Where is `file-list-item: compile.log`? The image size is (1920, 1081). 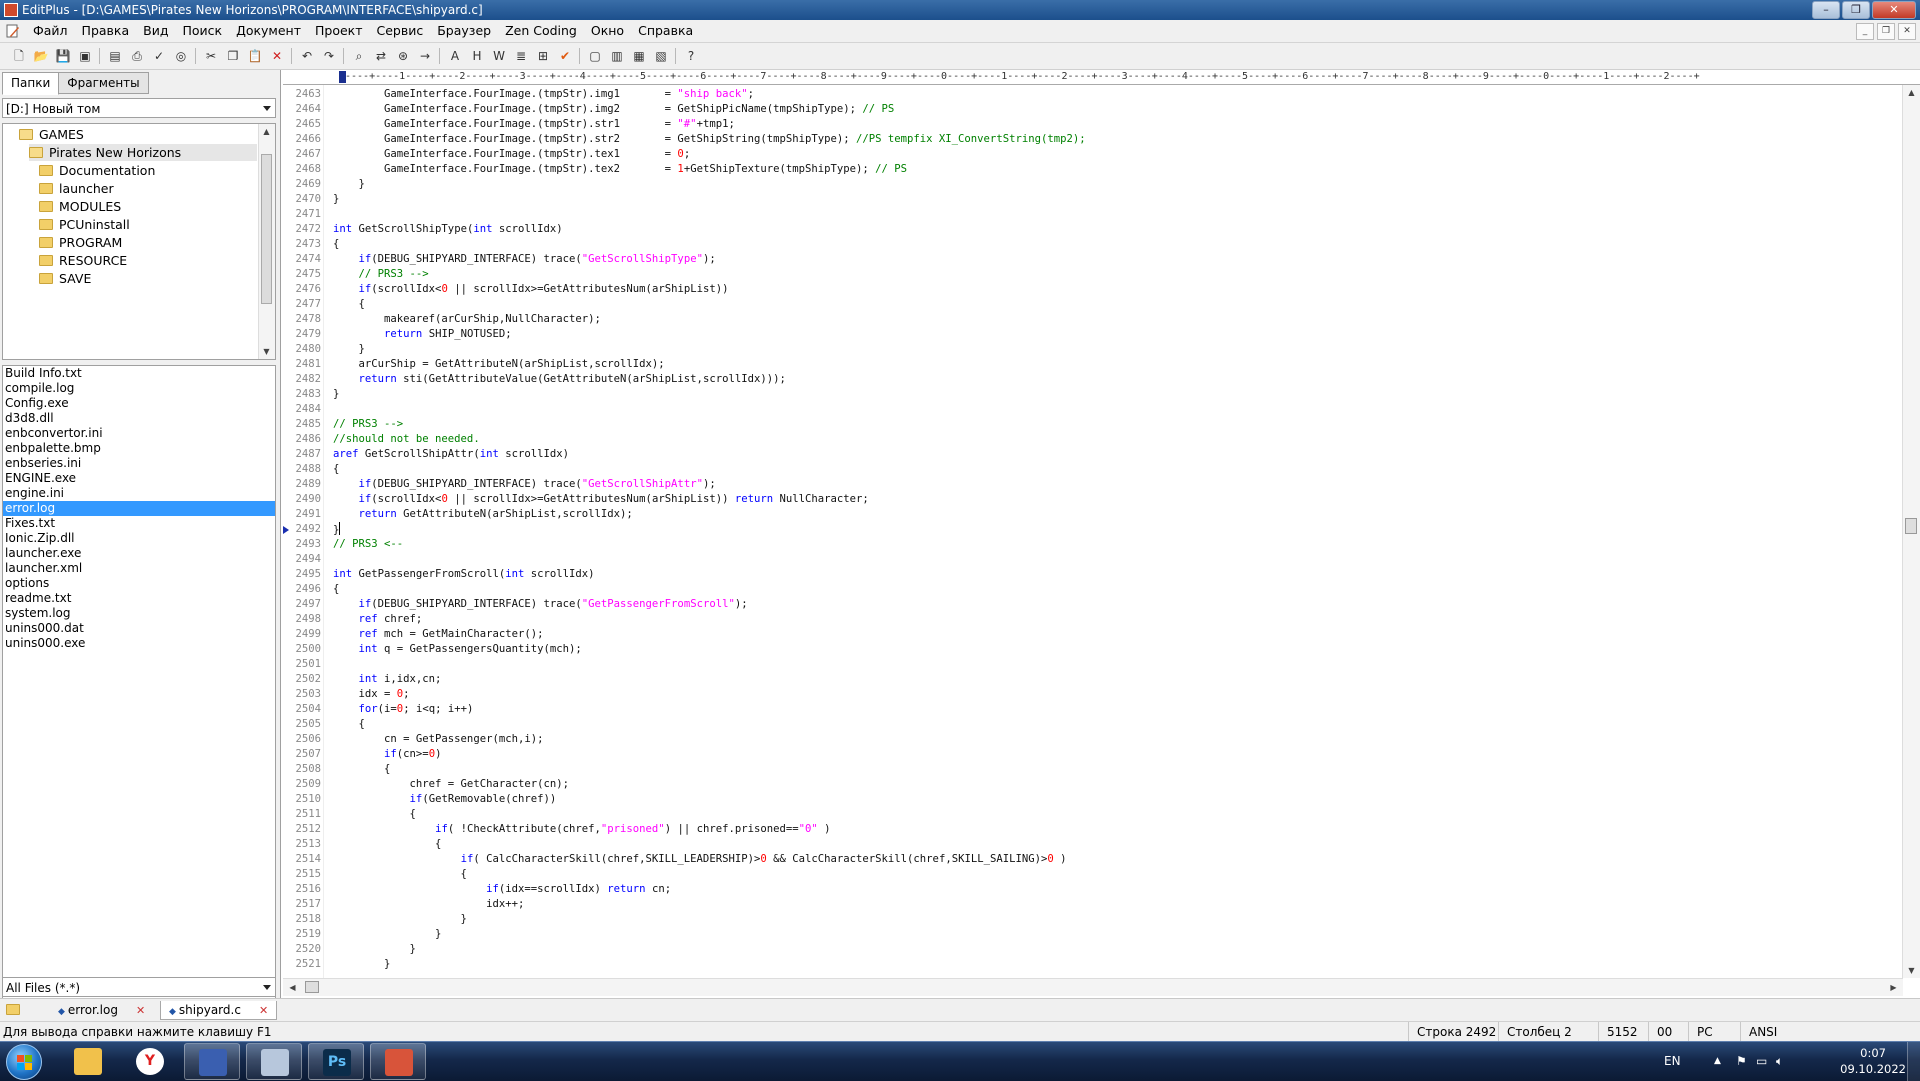
file-list-item: compile.log is located at coordinates (139, 388).